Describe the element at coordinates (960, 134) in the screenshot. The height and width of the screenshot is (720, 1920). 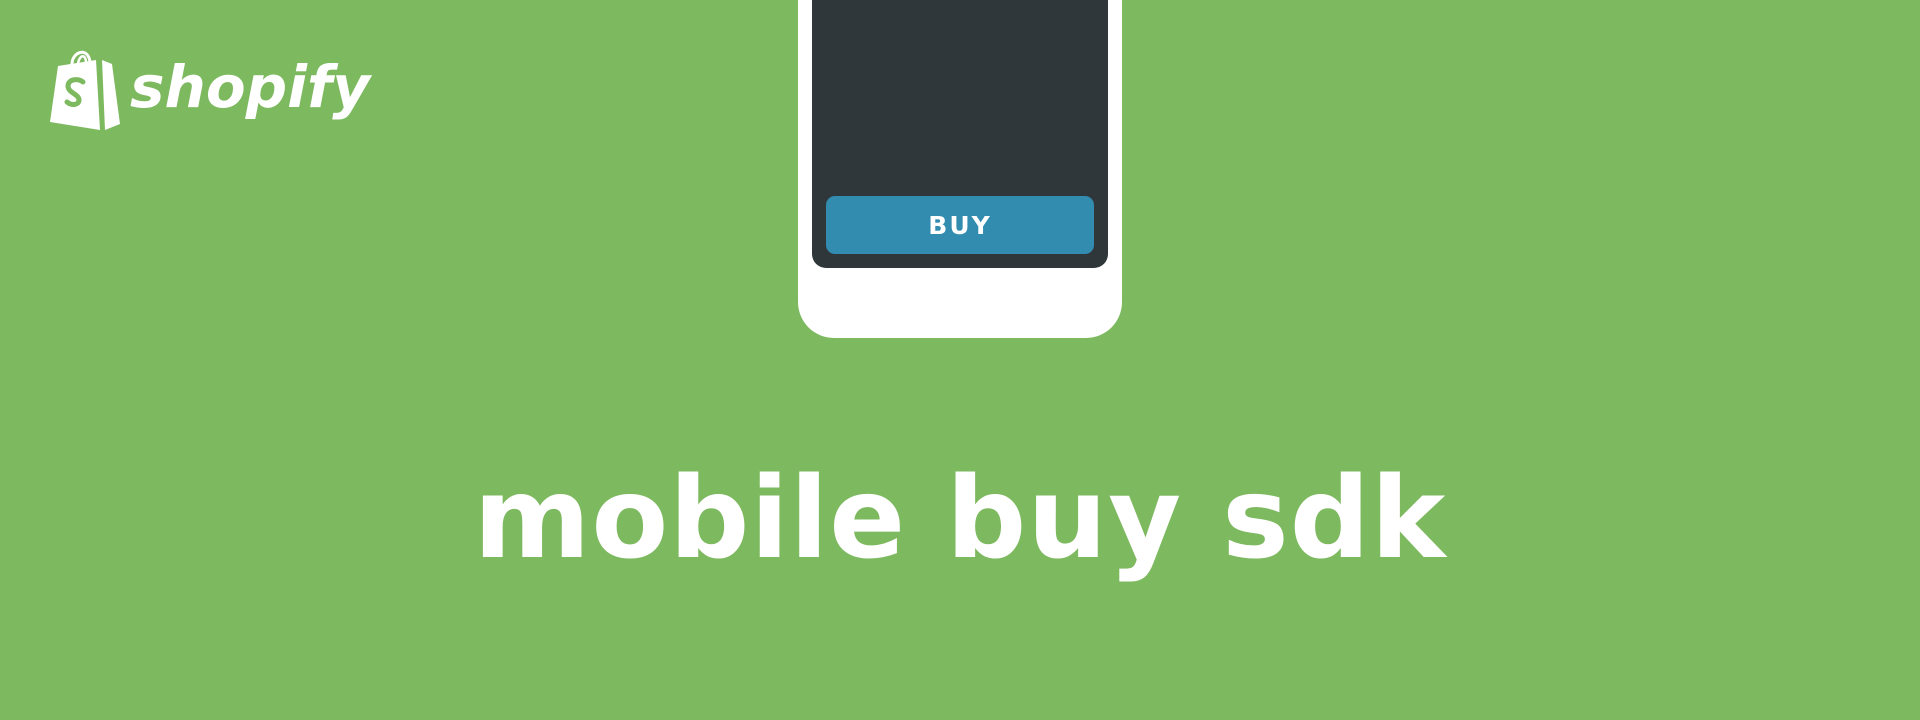
I see `phone-screen: BUY` at that location.